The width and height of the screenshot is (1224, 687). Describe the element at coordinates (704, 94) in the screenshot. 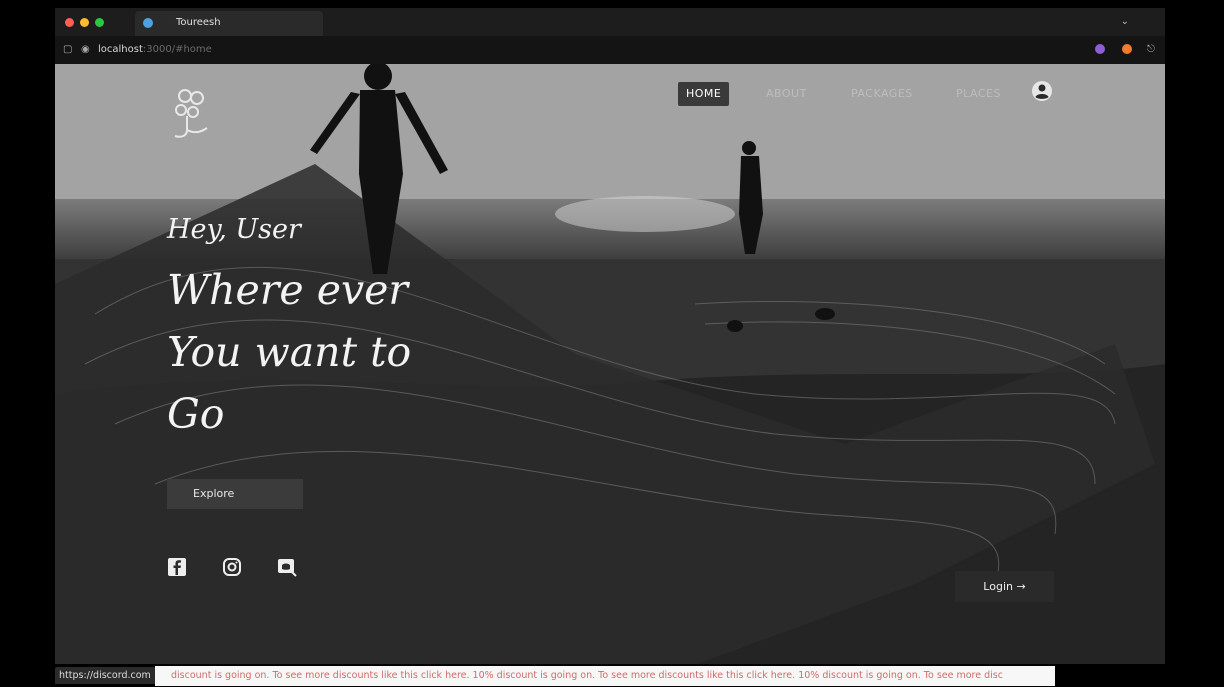

I see `nav-home: HOME` at that location.